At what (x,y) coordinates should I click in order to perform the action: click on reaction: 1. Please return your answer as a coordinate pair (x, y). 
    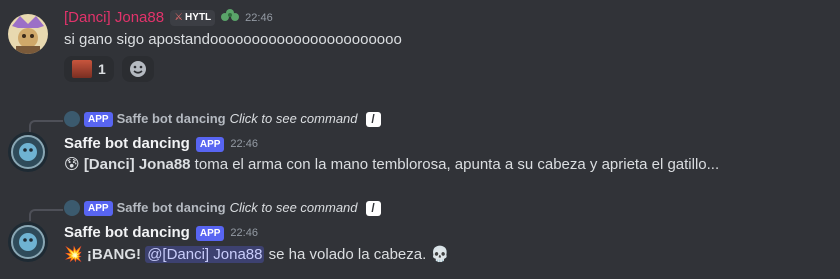
    Looking at the image, I should click on (89, 69).